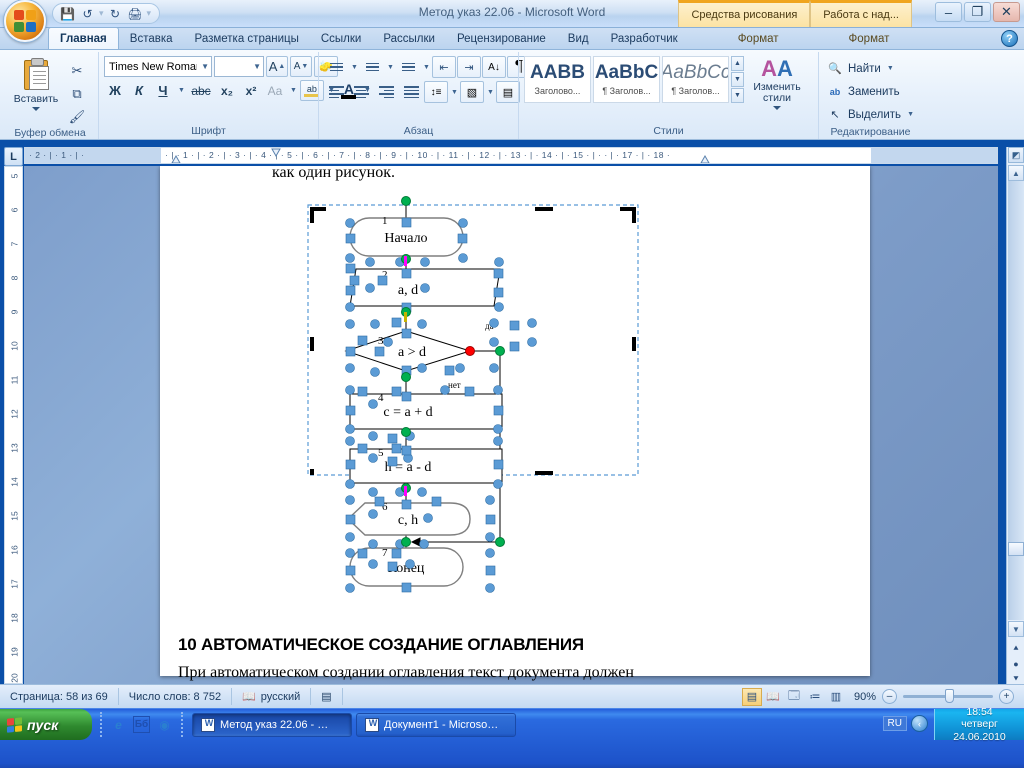 Image resolution: width=1024 pixels, height=768 pixels. What do you see at coordinates (979, 724) in the screenshot?
I see `system-tray-clock: 18:54 четверг 24.06.2010` at bounding box center [979, 724].